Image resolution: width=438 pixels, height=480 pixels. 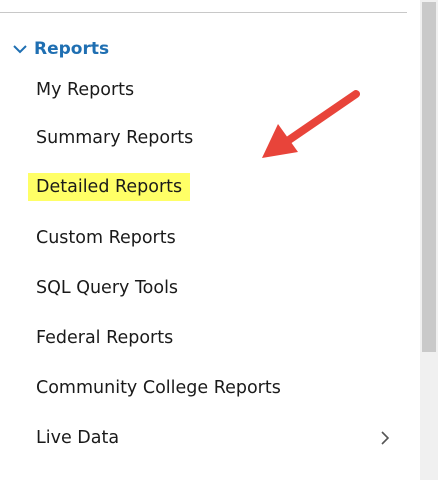 What do you see at coordinates (104, 338) in the screenshot?
I see `menu-item-federal-reports: Federal Reports` at bounding box center [104, 338].